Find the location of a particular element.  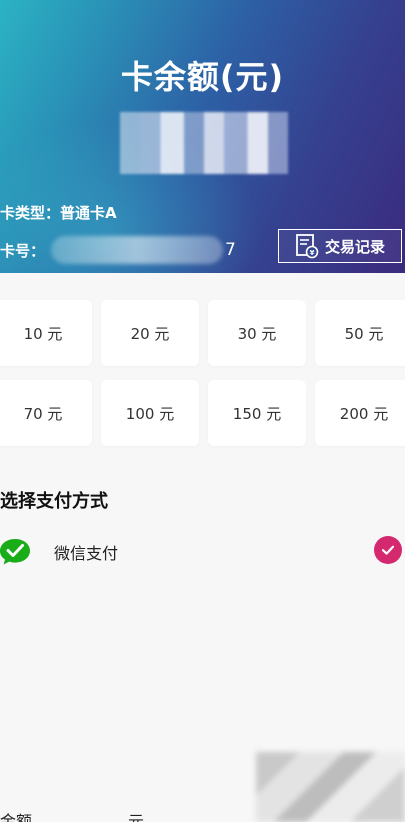

payment-section-title: 选择支付方式 is located at coordinates (54, 501).